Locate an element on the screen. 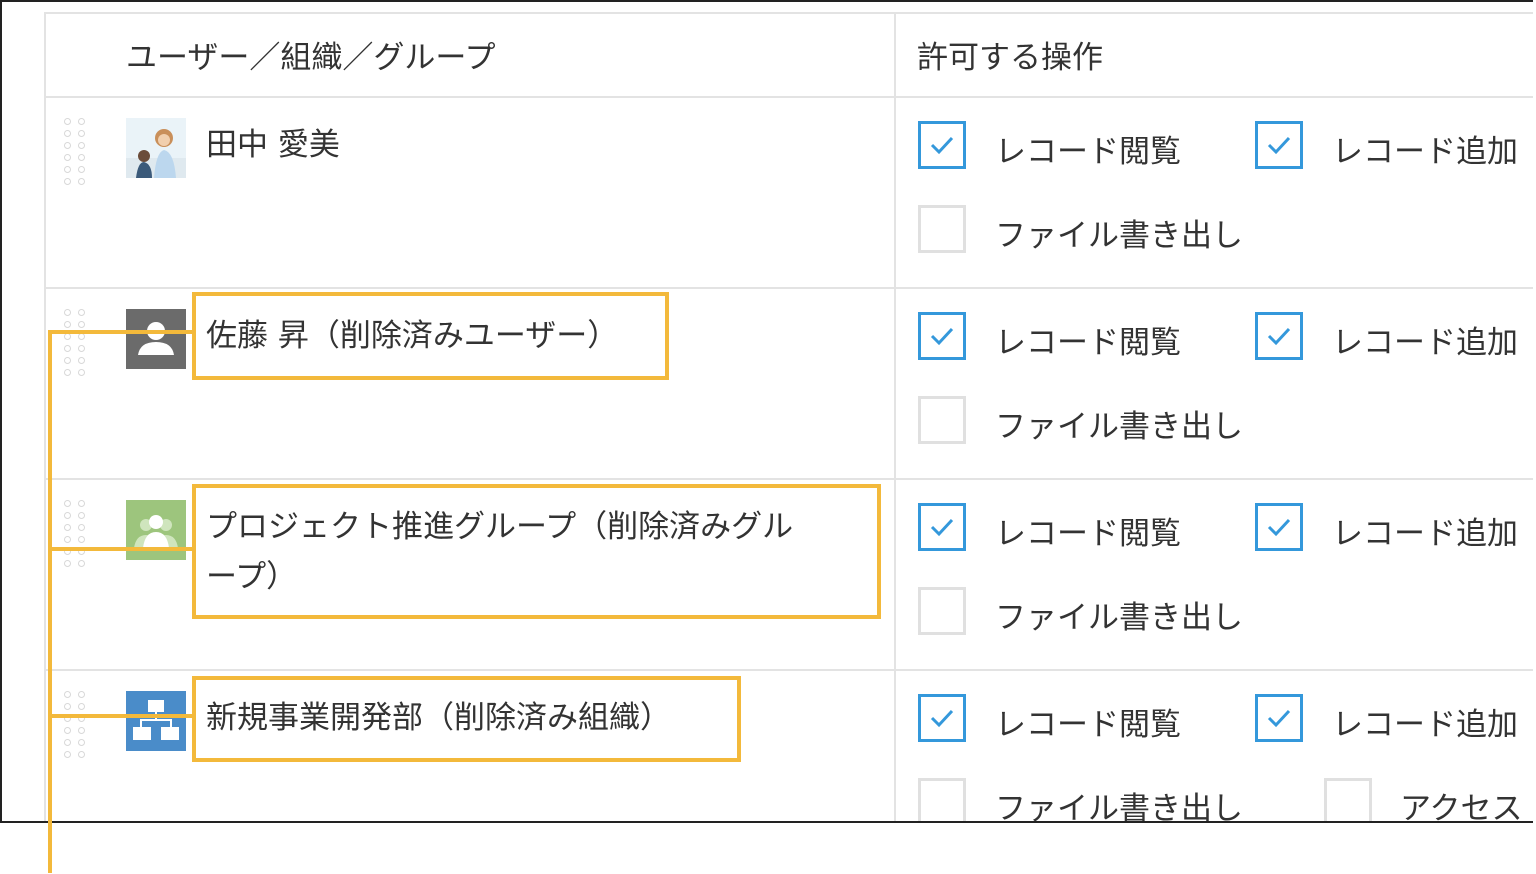 This screenshot has height=874, width=1536. column-header-entity: ユーザー／組織／グループ is located at coordinates (311, 58).